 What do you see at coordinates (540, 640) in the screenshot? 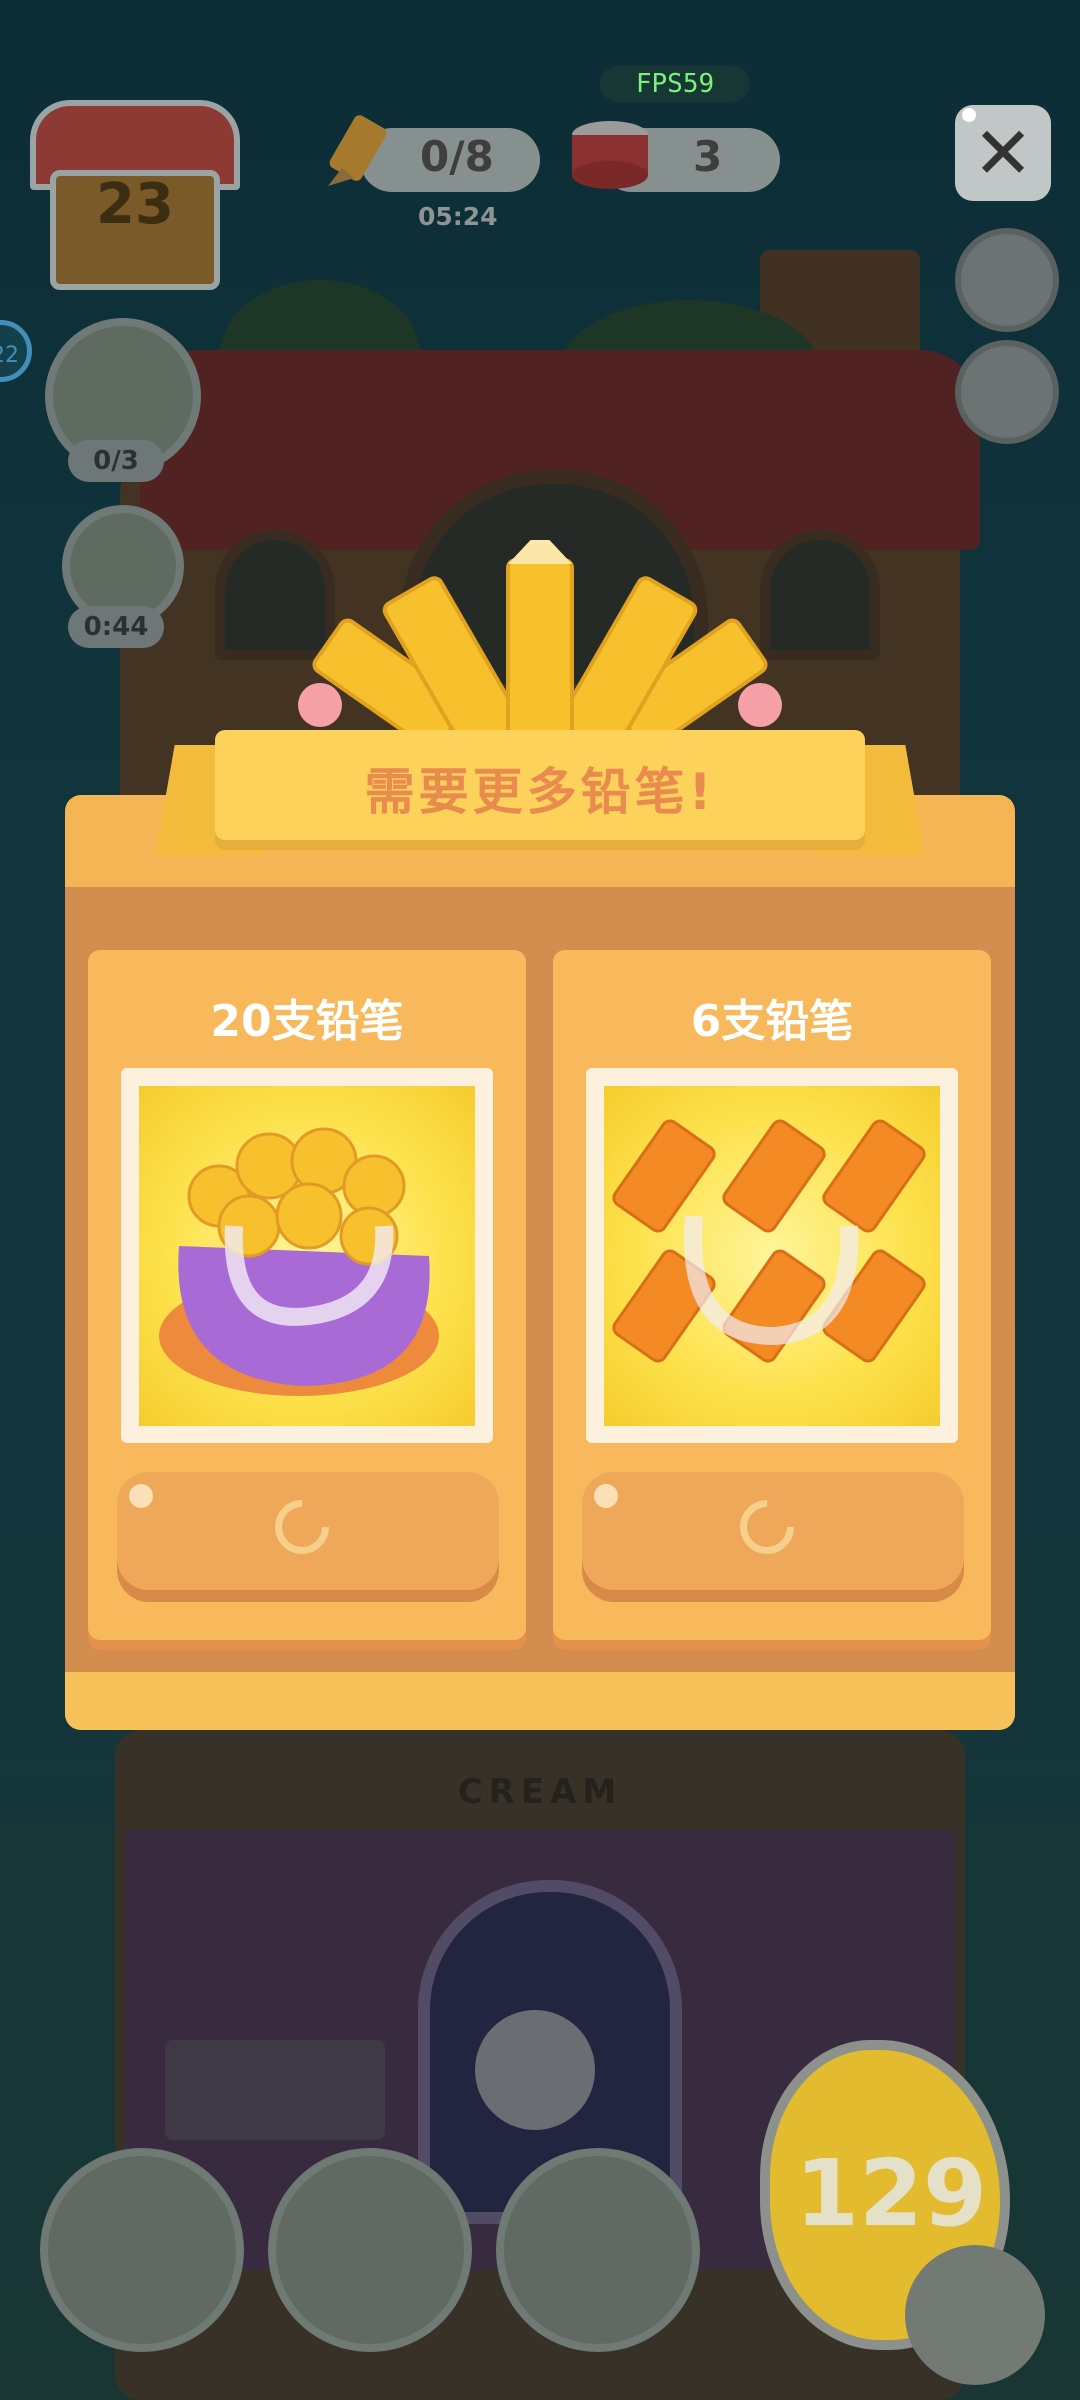
I see `pencil-fan-icon` at bounding box center [540, 640].